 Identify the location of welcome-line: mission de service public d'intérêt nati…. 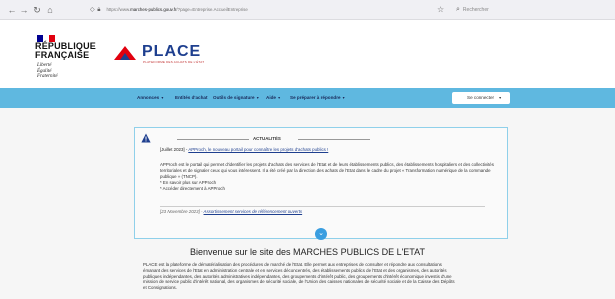
(299, 282).